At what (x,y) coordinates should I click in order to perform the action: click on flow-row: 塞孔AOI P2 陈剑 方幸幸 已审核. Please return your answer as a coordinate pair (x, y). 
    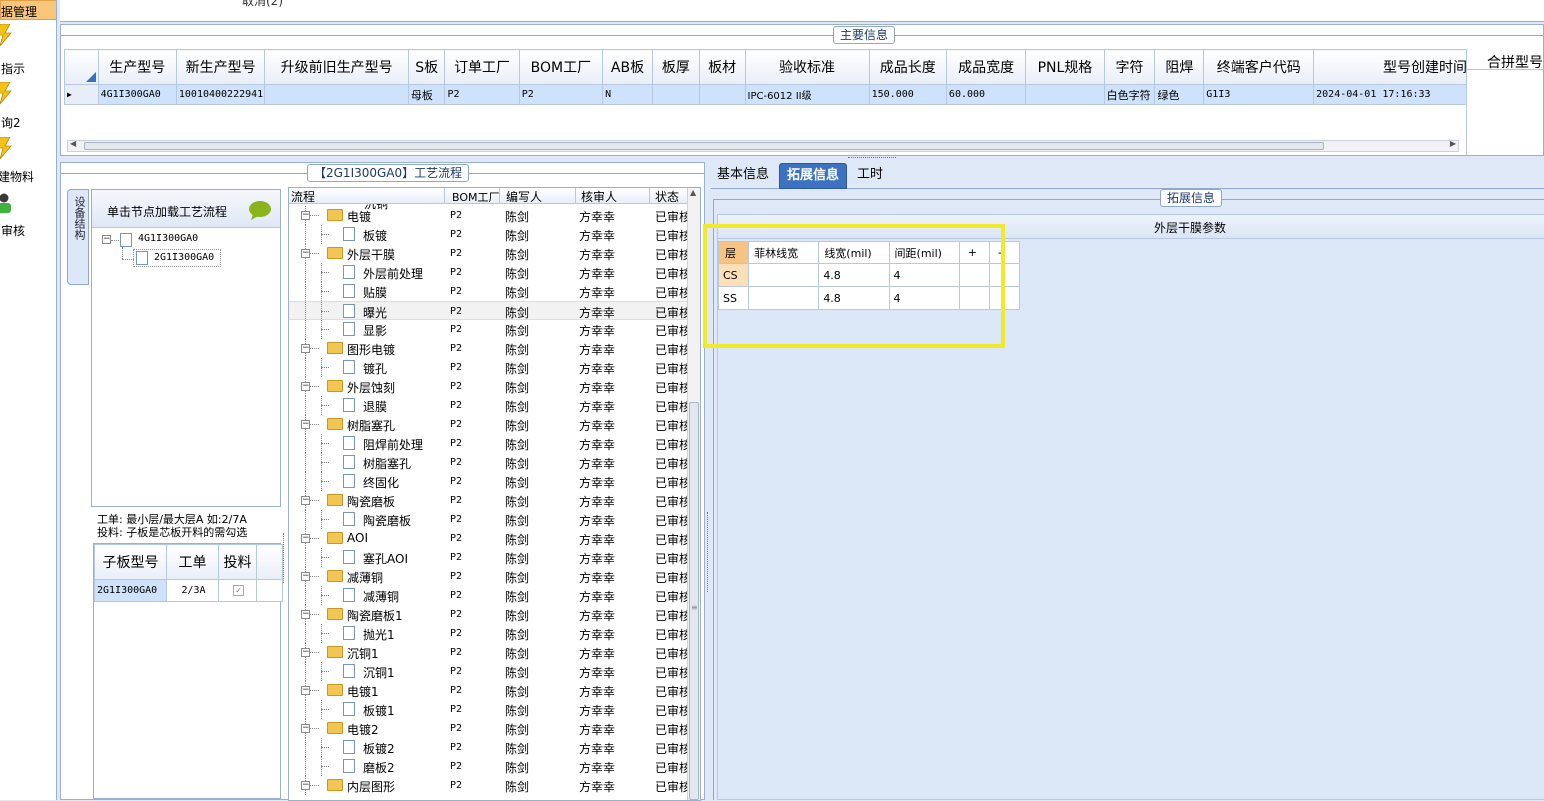
    Looking at the image, I should click on (489, 557).